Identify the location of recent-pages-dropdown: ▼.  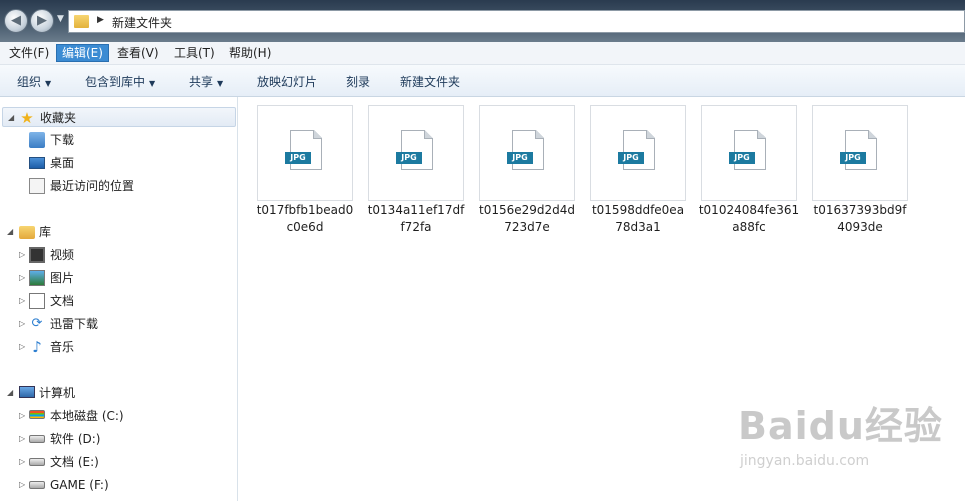
(60, 19).